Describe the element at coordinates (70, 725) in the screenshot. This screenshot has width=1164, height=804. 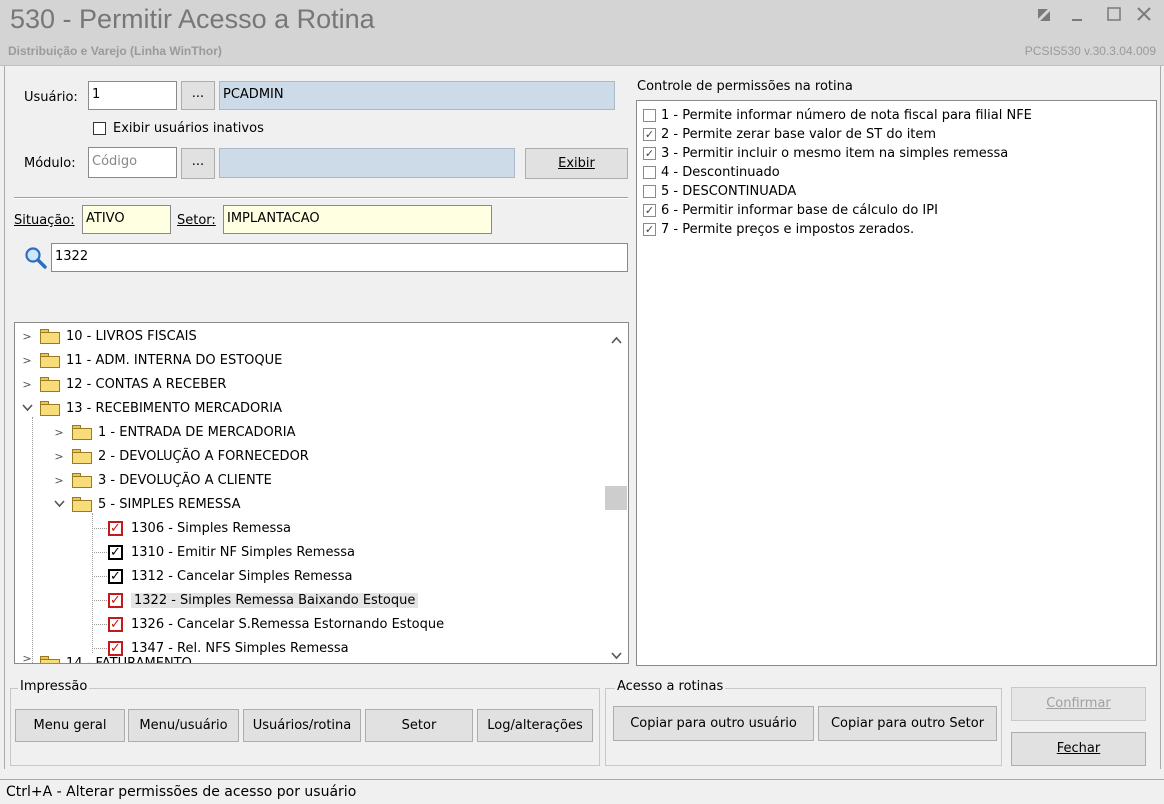
I see `menu-geral-button: Menu geral` at that location.